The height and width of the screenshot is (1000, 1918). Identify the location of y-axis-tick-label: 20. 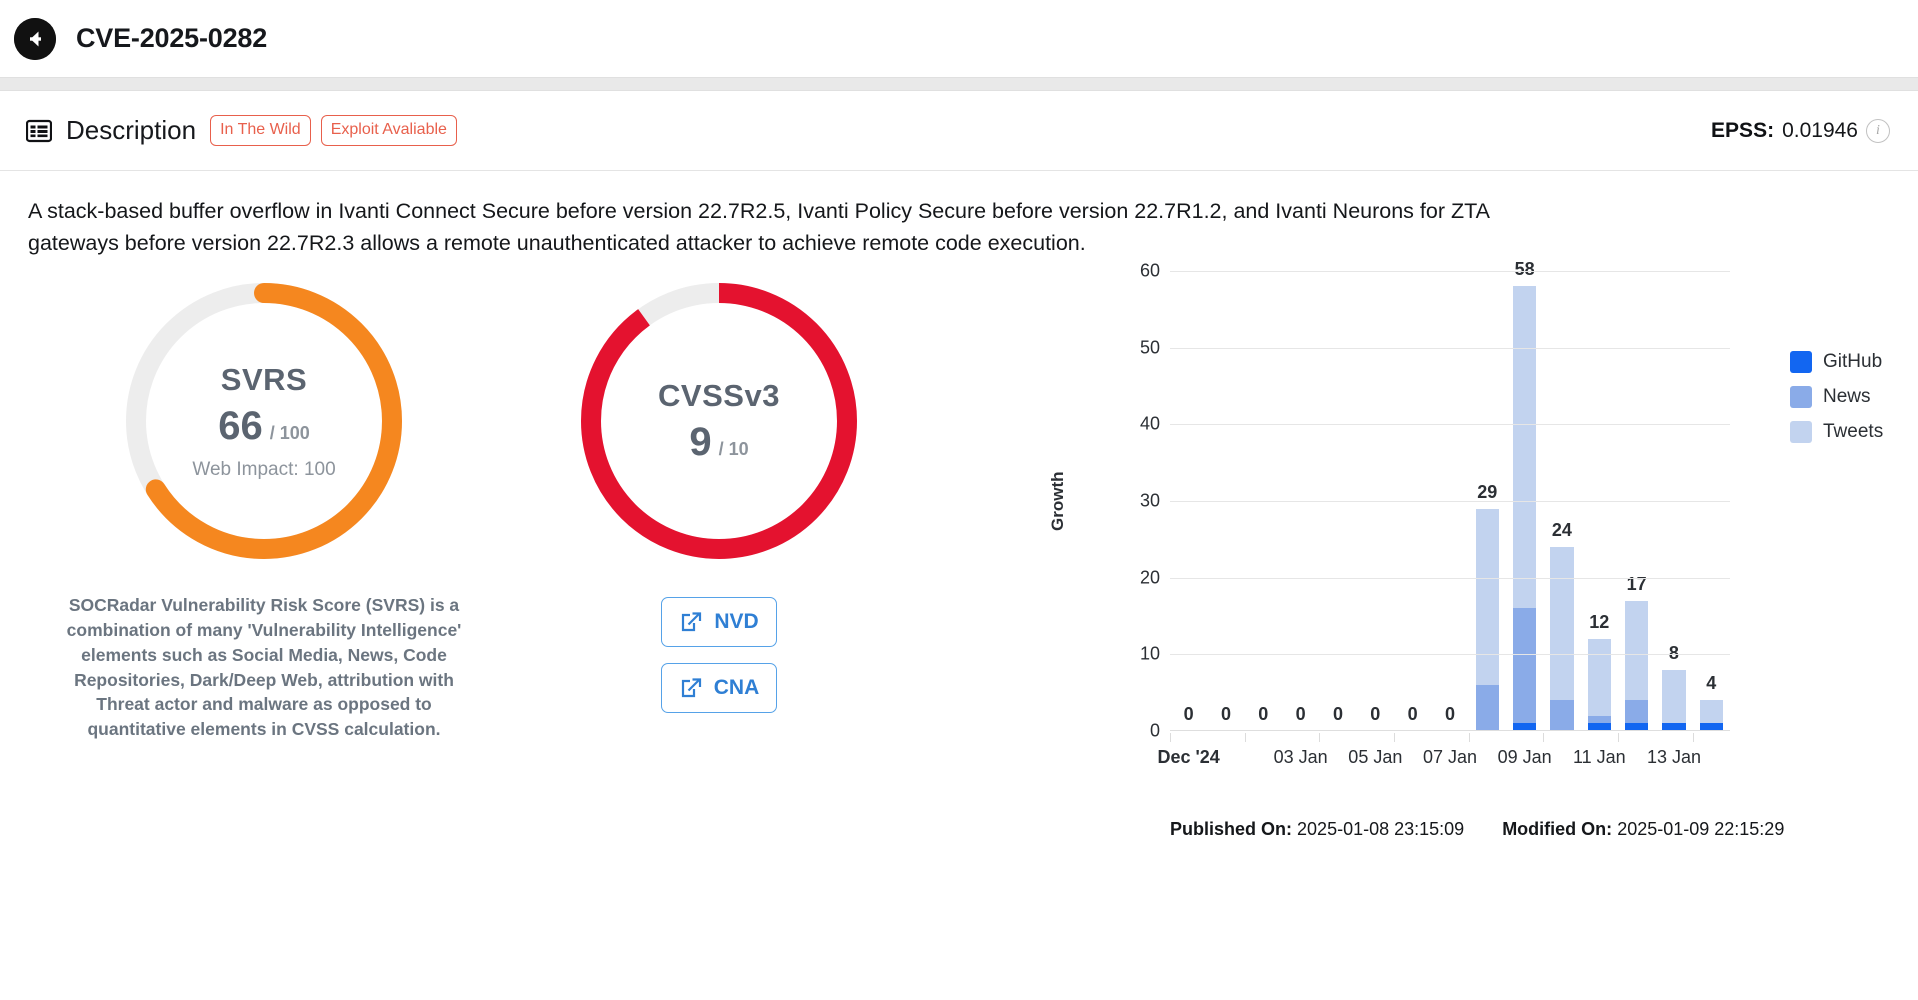
(1149, 577).